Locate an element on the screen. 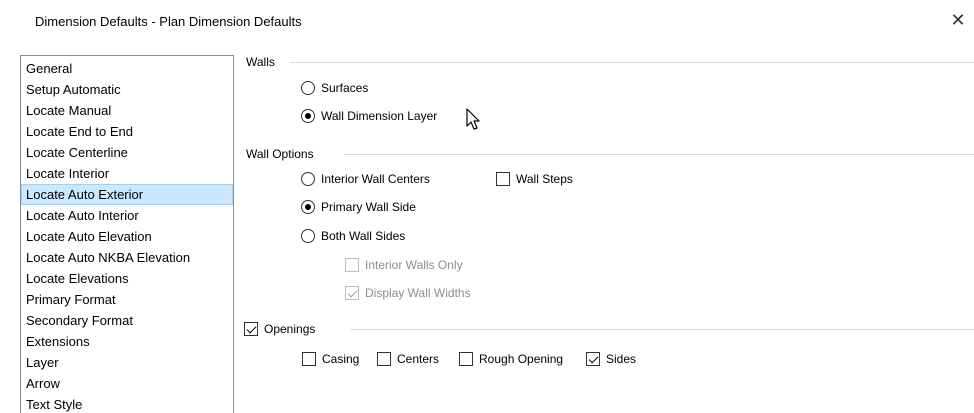  openings-group-divider is located at coordinates (662, 329).